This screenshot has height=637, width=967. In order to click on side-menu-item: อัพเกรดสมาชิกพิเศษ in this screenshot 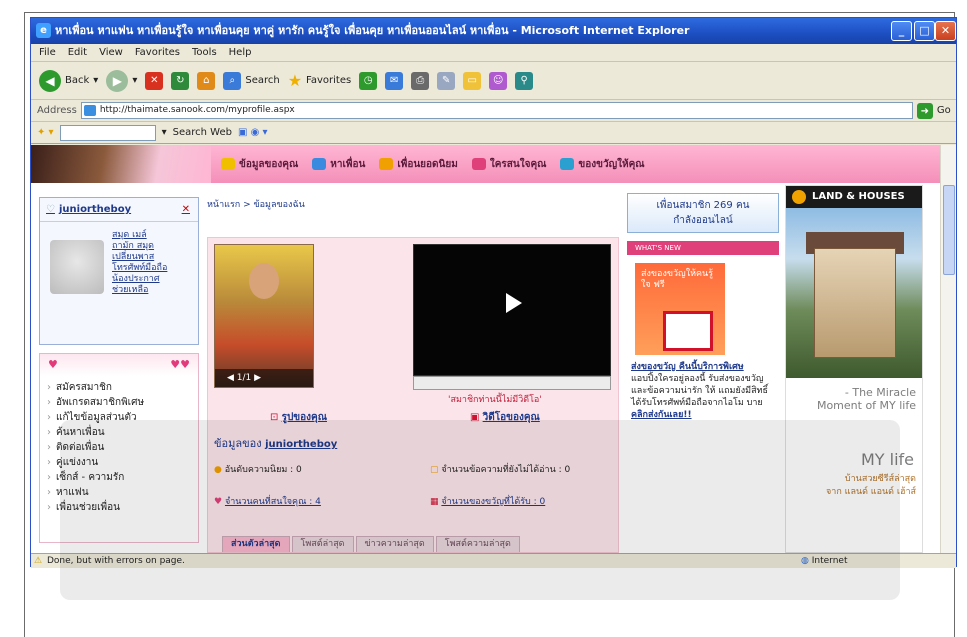, I will do `click(119, 402)`.